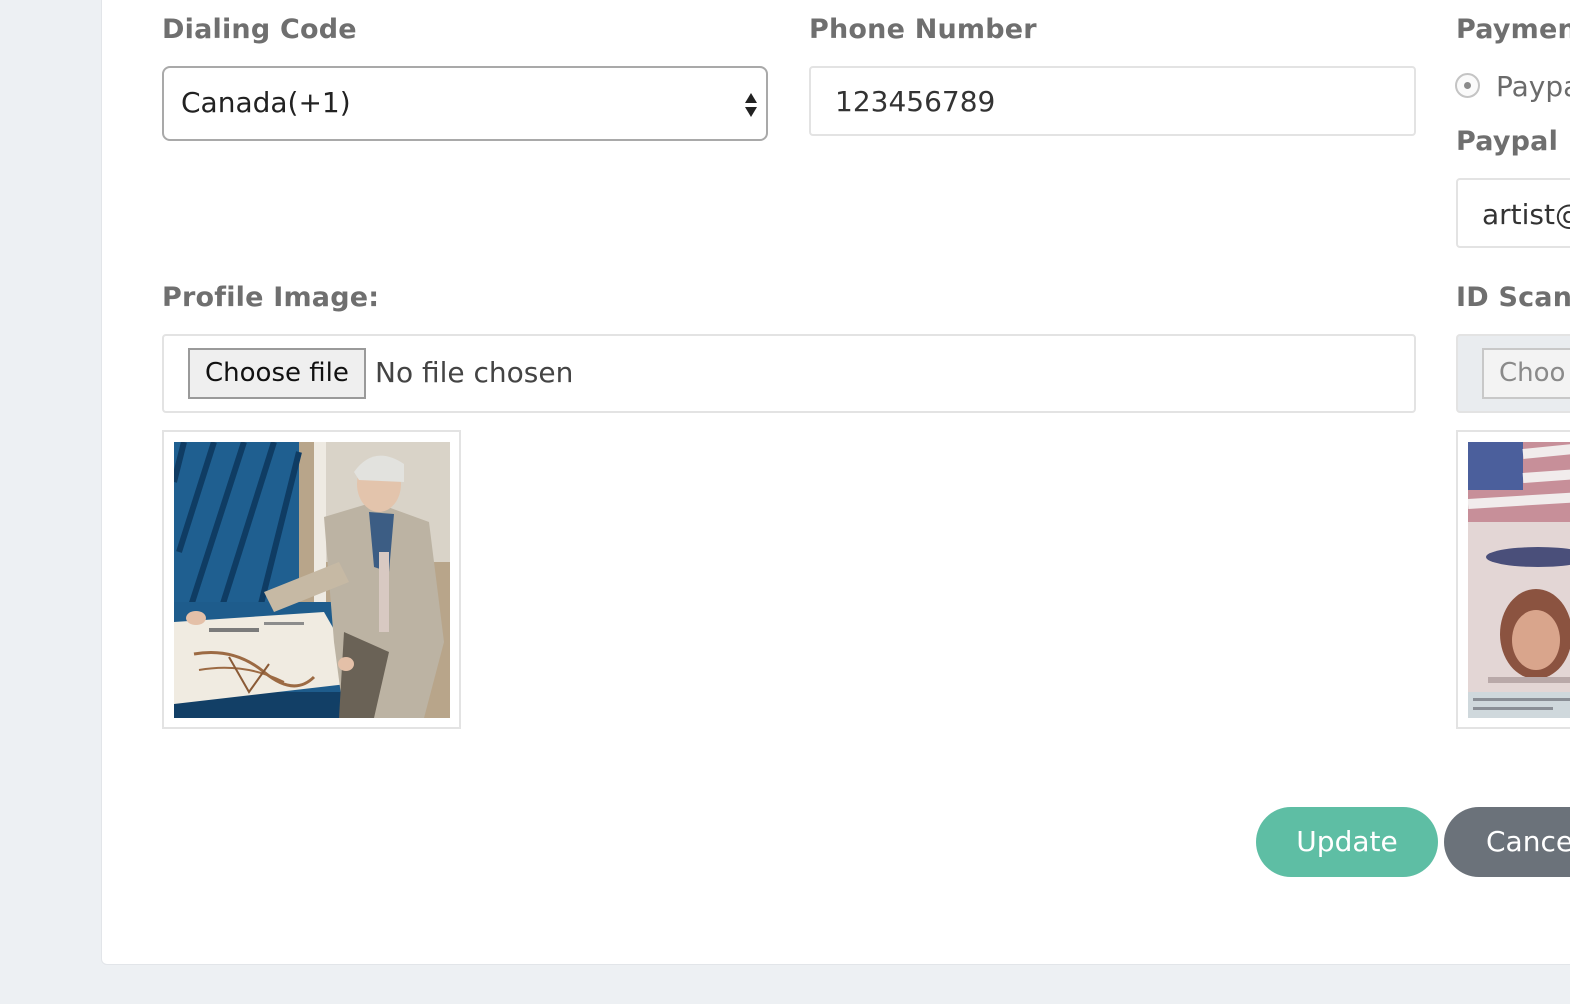 Image resolution: width=1570 pixels, height=1004 pixels. I want to click on profile-image-preview, so click(311, 579).